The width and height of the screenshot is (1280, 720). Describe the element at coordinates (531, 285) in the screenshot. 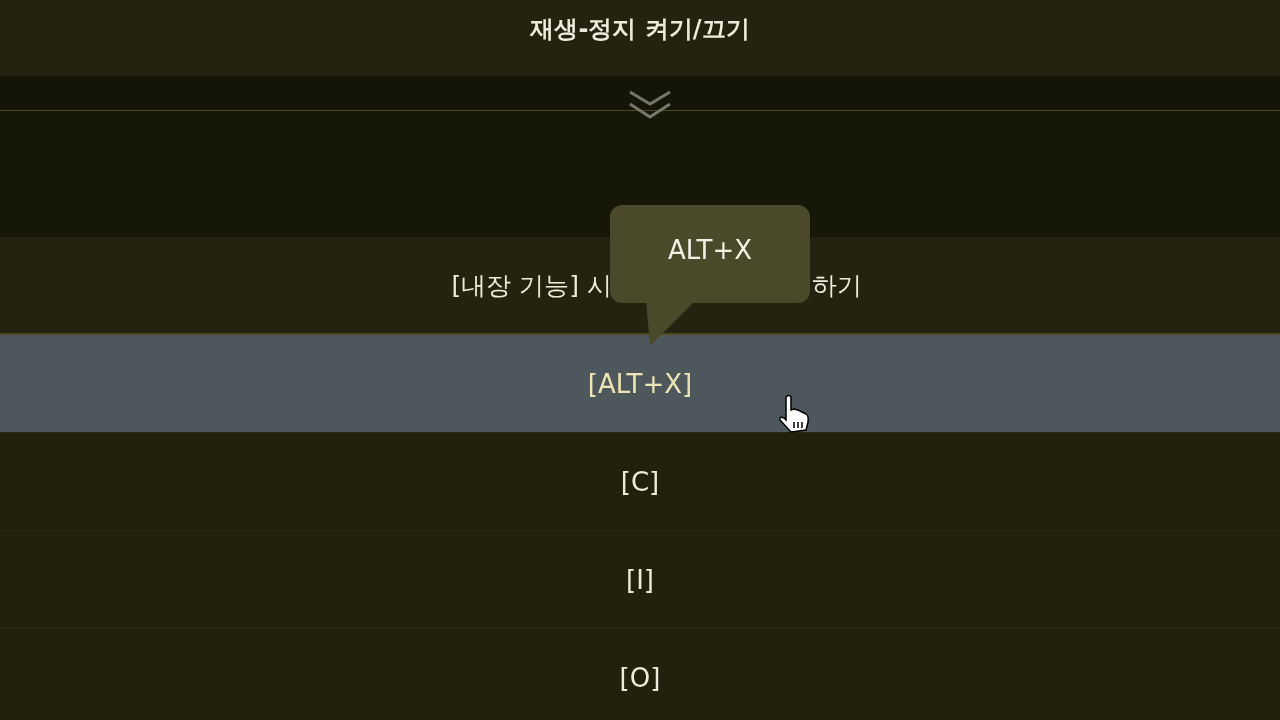

I see `section-title: [내장 기능] 시` at that location.